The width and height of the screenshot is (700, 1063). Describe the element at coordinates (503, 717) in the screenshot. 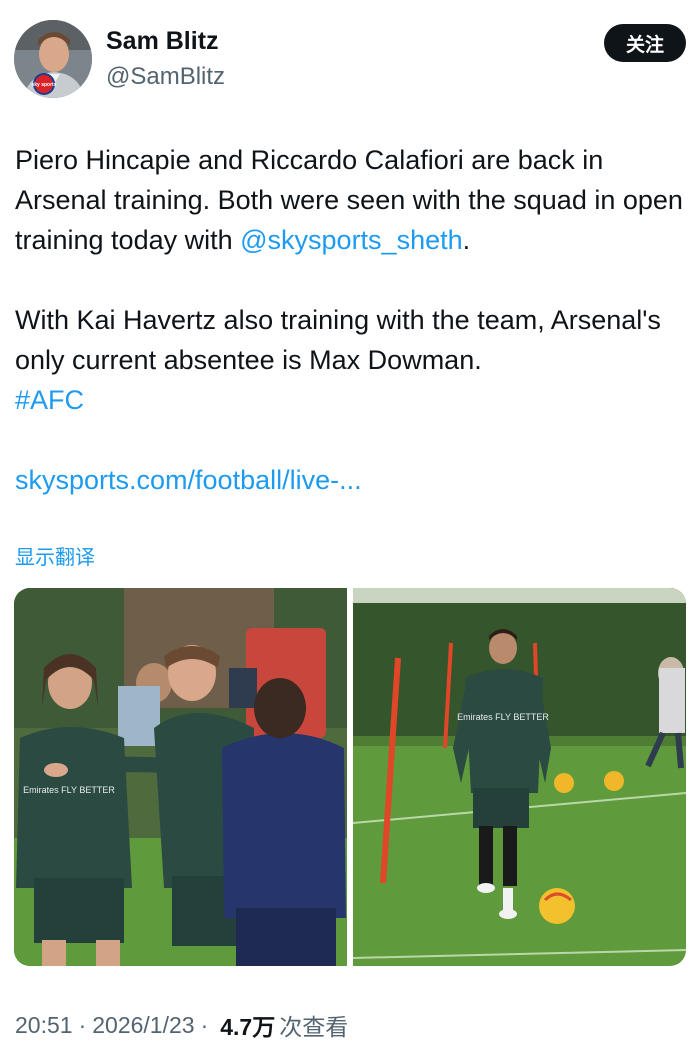

I see `shirt-text-right: Emirates FLY BETTER` at that location.